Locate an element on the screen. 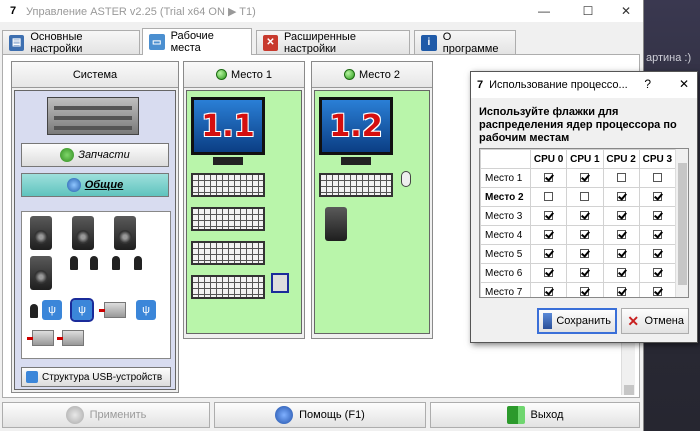  close-button: ✕ is located at coordinates (626, 11).